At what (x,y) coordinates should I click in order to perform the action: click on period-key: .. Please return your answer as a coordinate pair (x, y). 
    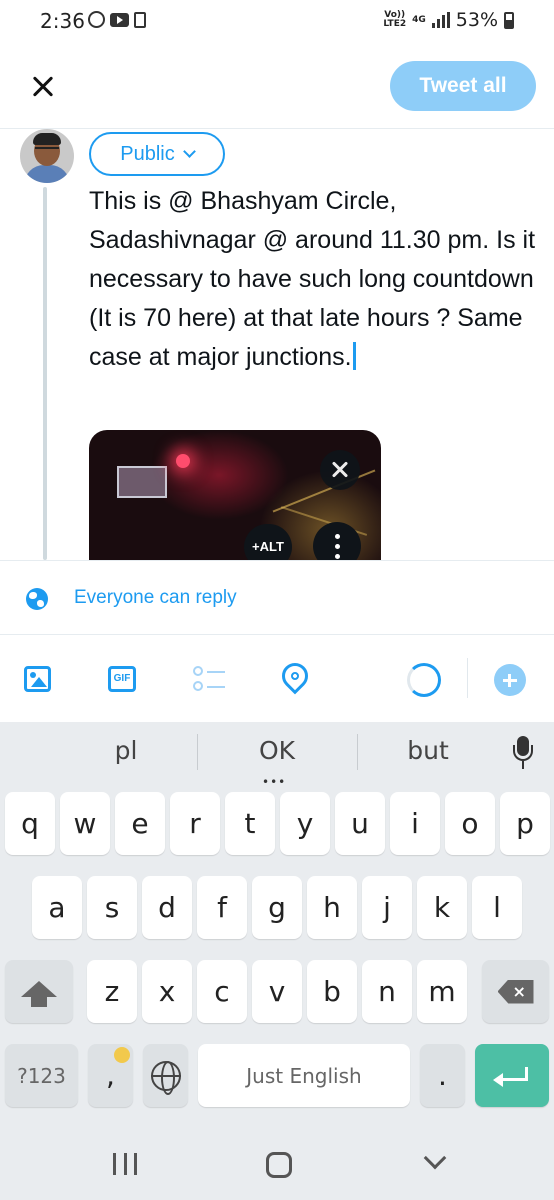
    Looking at the image, I should click on (442, 1075).